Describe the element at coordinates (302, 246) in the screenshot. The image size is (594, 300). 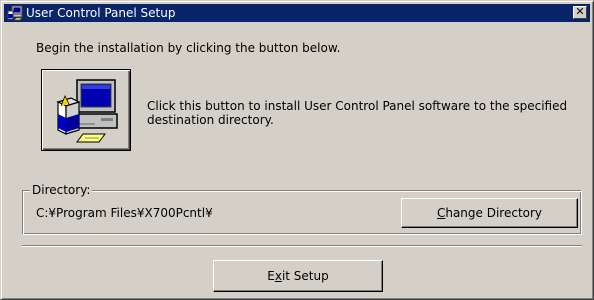
I see `separator` at that location.